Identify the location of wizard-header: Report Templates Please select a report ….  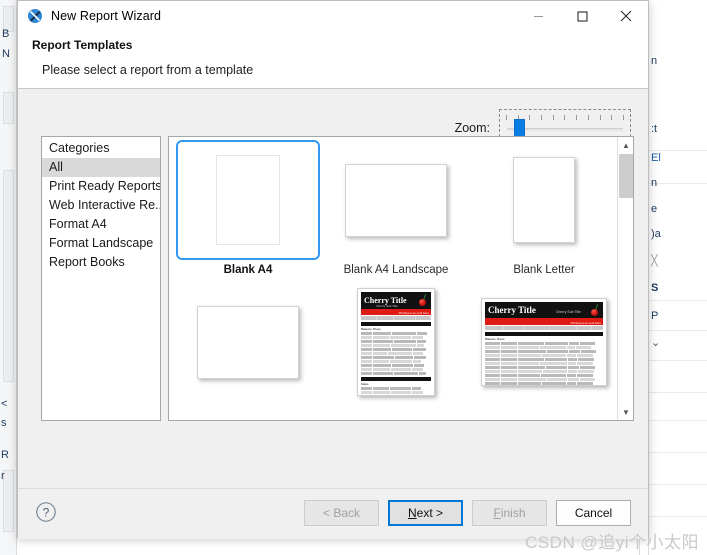
(333, 60).